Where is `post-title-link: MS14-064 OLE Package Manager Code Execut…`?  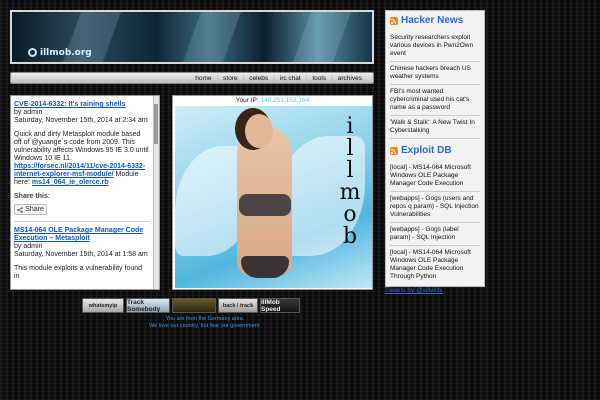 post-title-link: MS14-064 OLE Package Manager Code Execut… is located at coordinates (81, 235).